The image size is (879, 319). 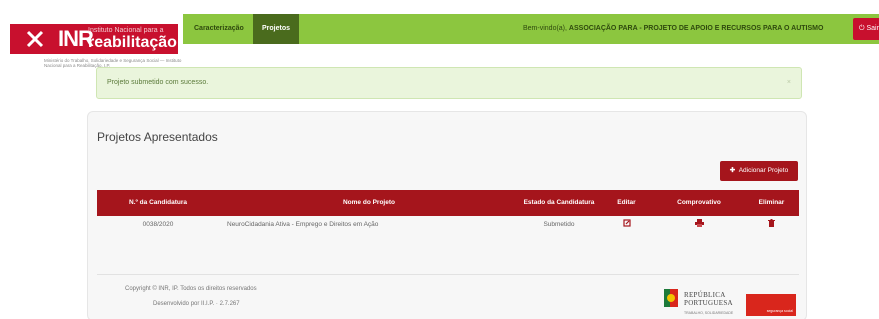 I want to click on welcome-prefix: Bem-vindo(a),, so click(x=545, y=28).